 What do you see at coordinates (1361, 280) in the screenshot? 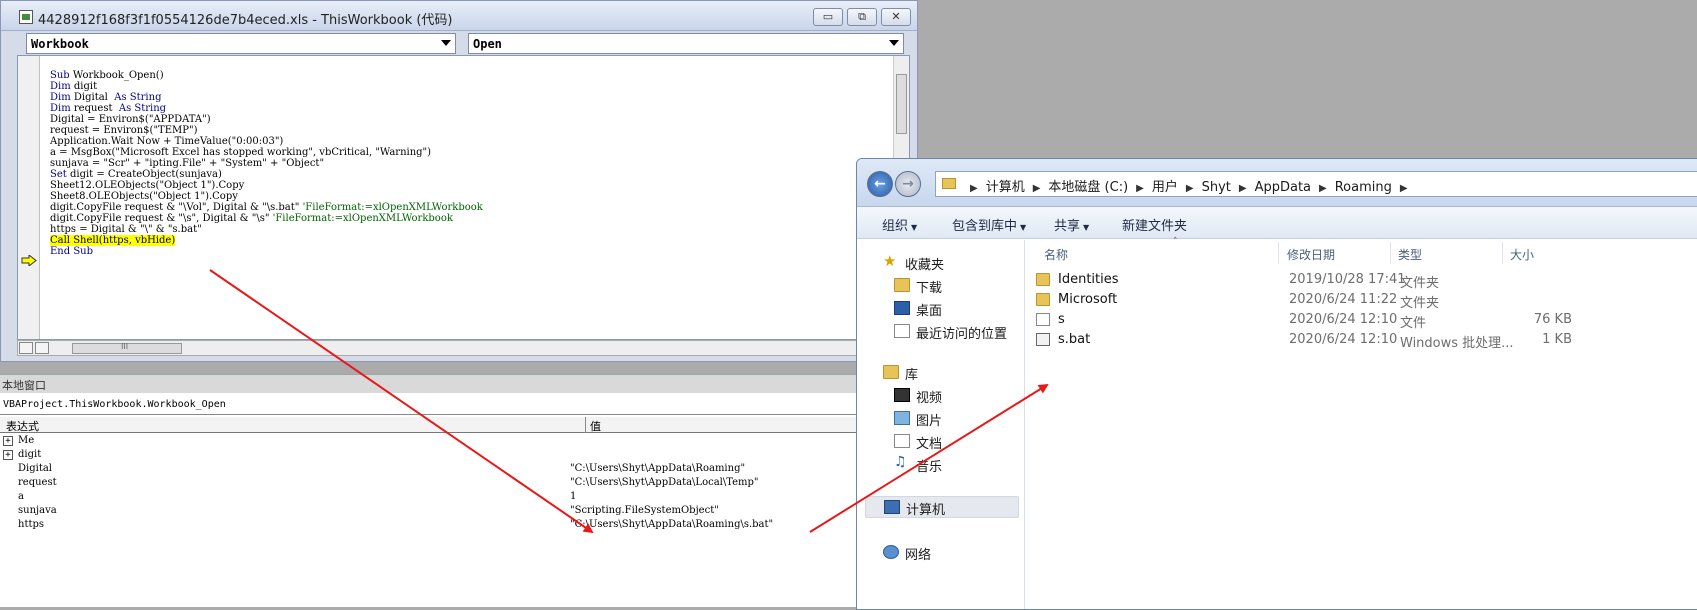
I see `file-row: Identities 2019/10/28 17:41 文件夹` at bounding box center [1361, 280].